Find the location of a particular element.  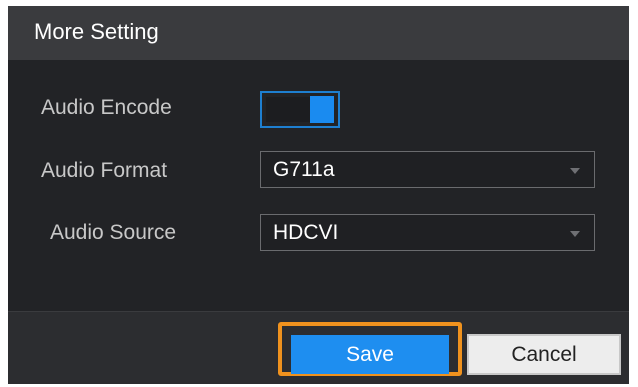

audio-source-label: Audio Source is located at coordinates (113, 232).